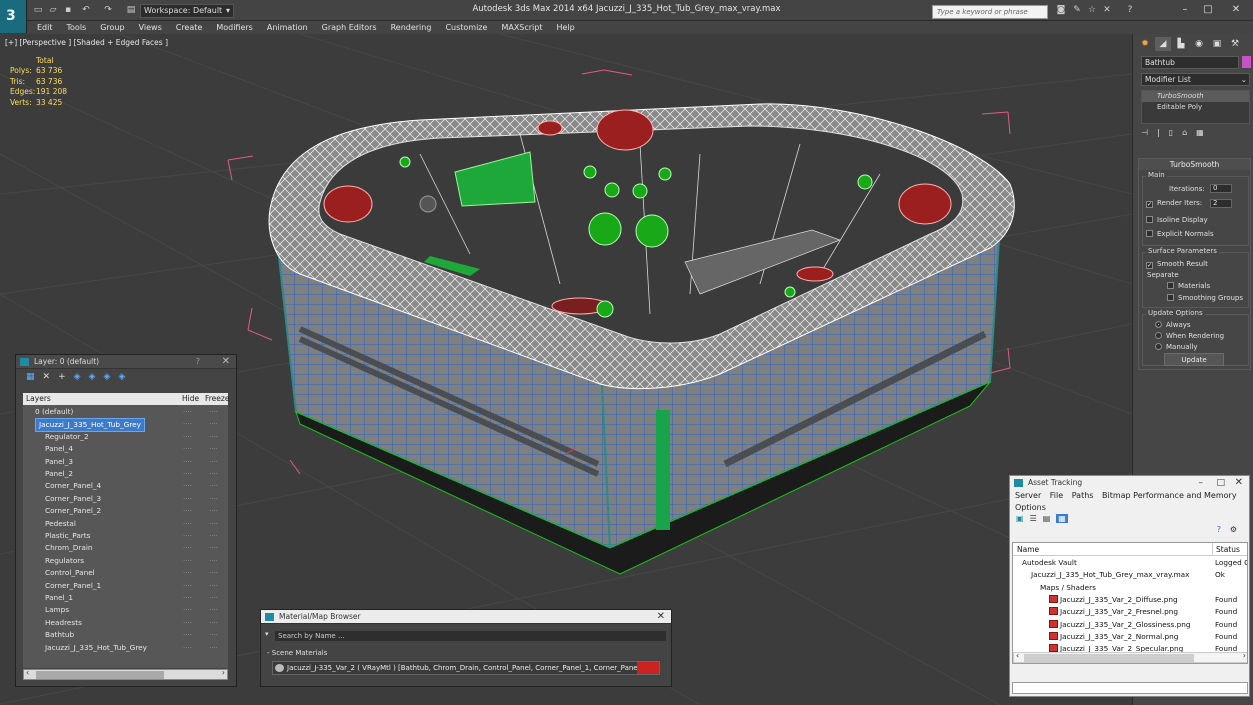  Describe the element at coordinates (1184, 132) in the screenshot. I see `remove-modifier-icon: ⌂` at that location.